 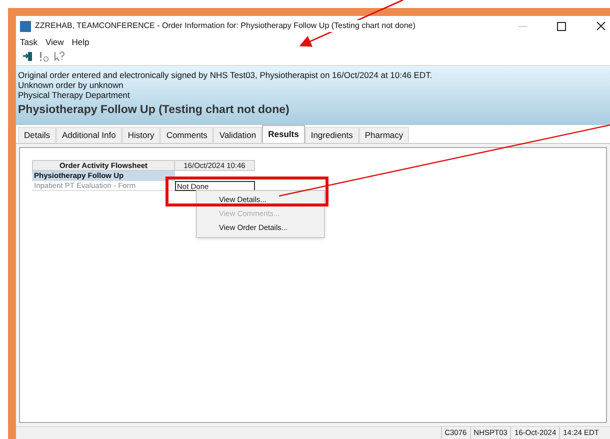 I want to click on maximize-icon, so click(x=561, y=26).